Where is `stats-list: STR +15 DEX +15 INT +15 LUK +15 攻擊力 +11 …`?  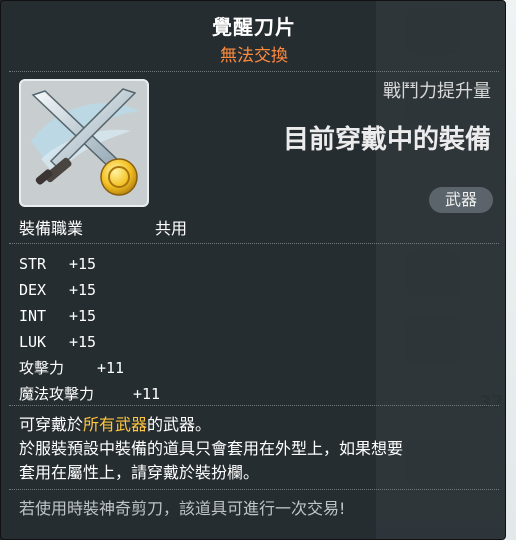
stats-list: STR +15 DEX +15 INT +15 LUK +15 攻擊力 +11 … is located at coordinates (89, 329).